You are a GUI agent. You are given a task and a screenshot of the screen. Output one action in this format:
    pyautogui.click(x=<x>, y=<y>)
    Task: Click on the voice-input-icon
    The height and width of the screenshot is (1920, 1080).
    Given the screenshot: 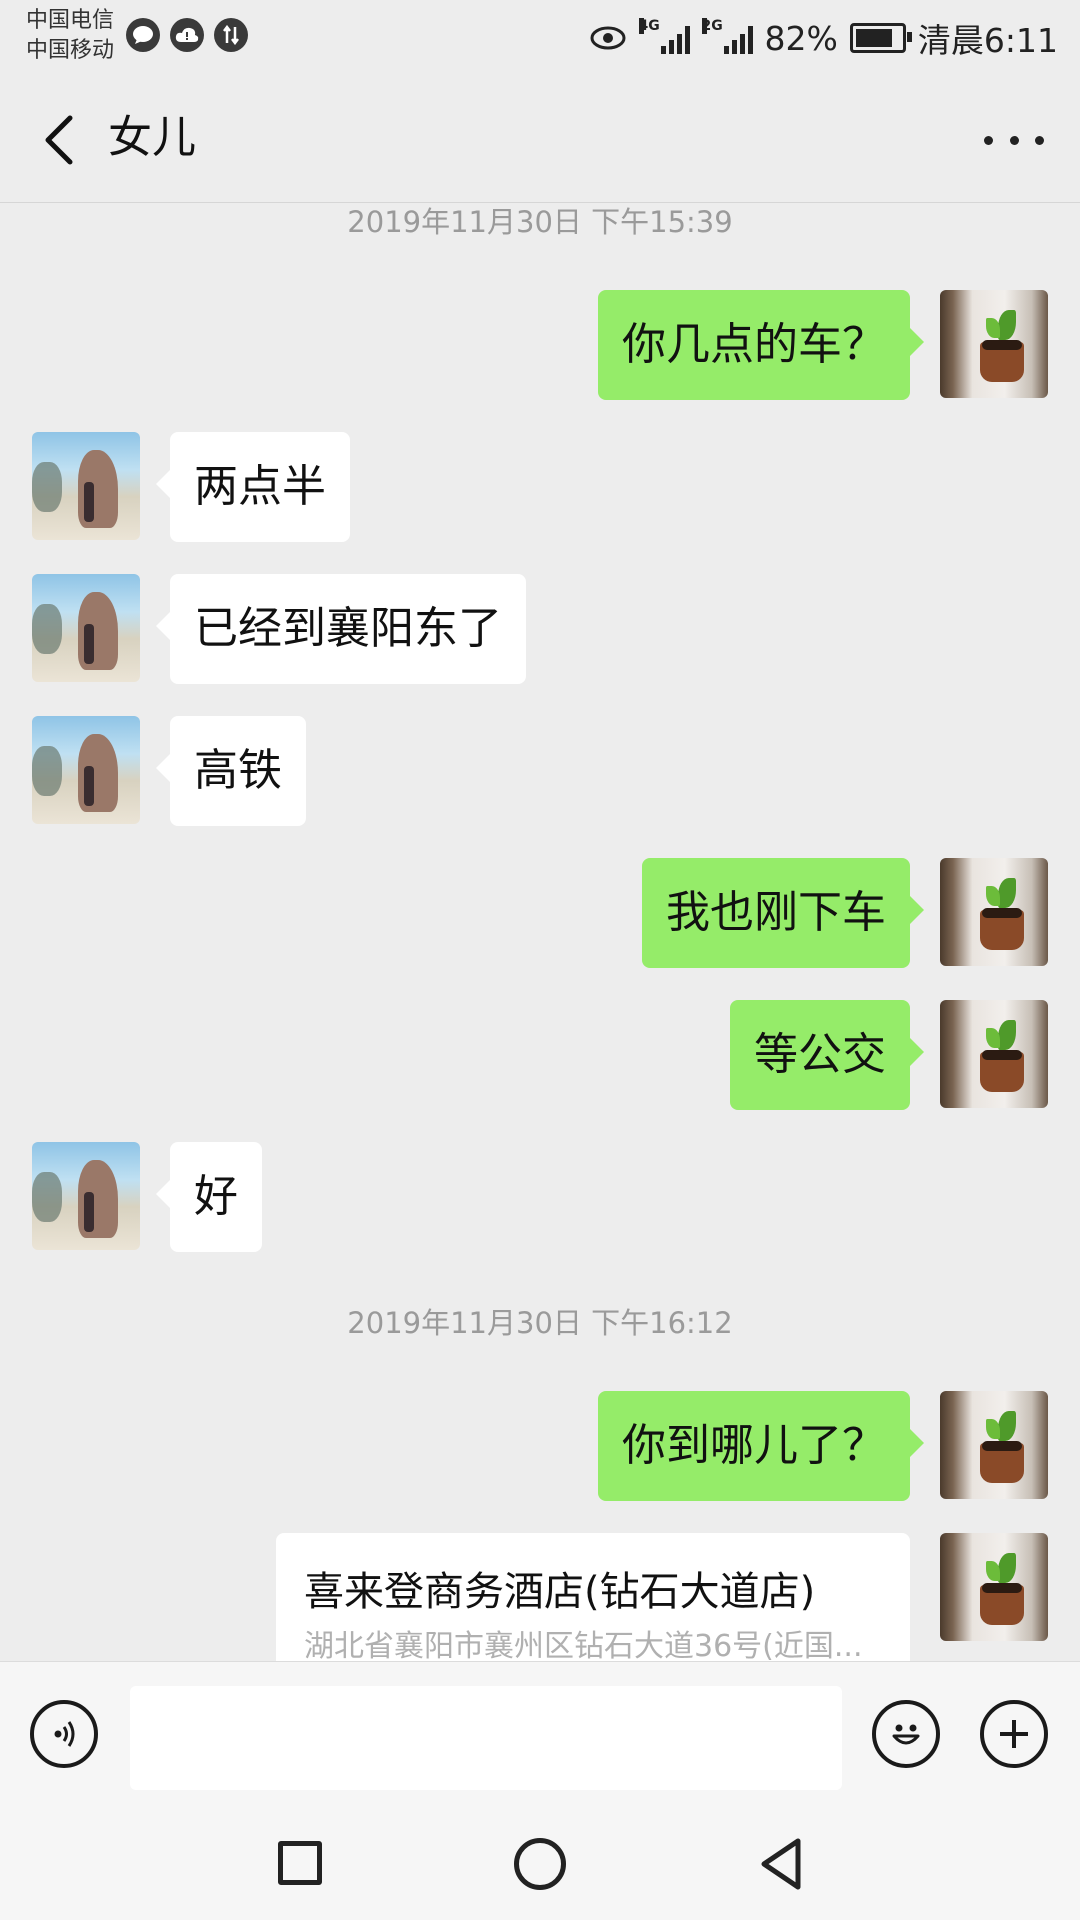 What is the action you would take?
    pyautogui.click(x=64, y=1734)
    